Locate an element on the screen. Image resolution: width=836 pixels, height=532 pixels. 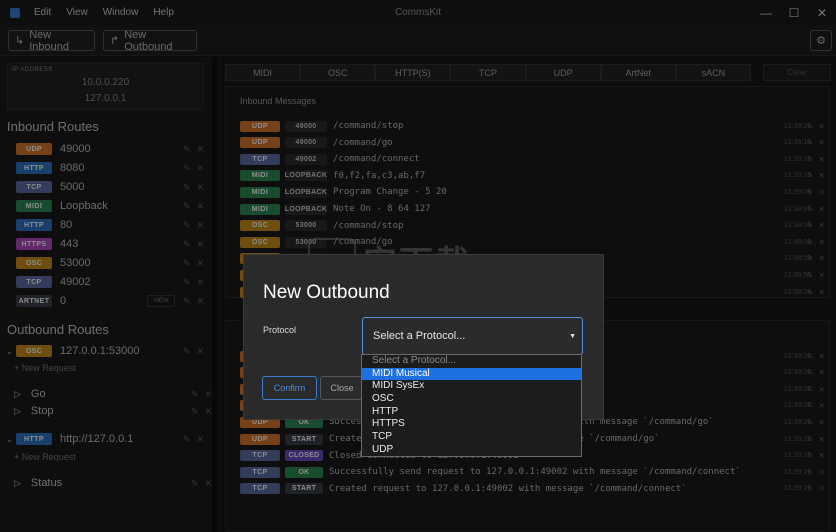
dropdown-option: HTTP is located at coordinates (471, 412).